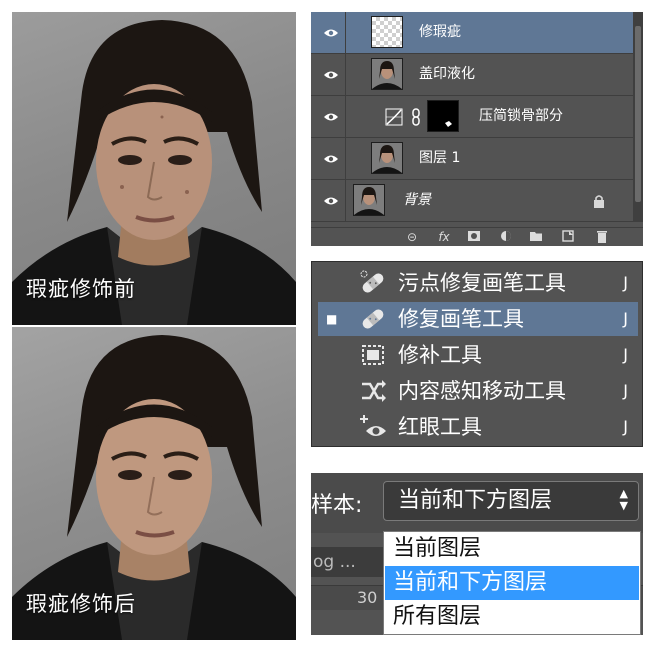  What do you see at coordinates (417, 200) in the screenshot?
I see `layer-name: 背景` at bounding box center [417, 200].